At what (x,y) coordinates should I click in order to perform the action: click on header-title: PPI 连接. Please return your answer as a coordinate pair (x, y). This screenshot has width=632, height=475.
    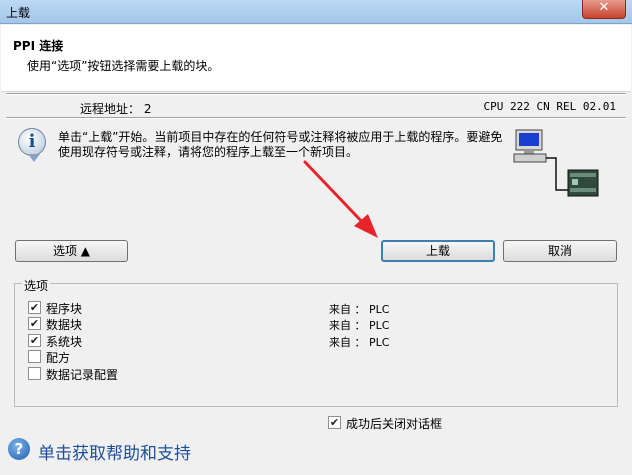
    Looking at the image, I should click on (38, 46).